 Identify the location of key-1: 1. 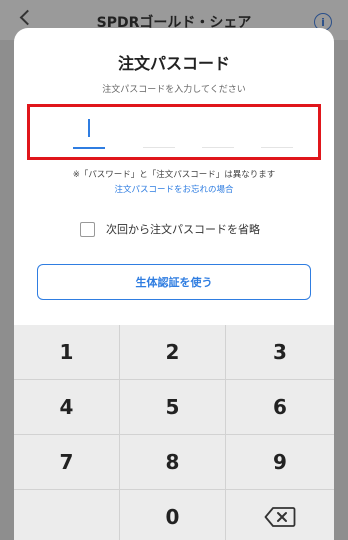
(67, 352).